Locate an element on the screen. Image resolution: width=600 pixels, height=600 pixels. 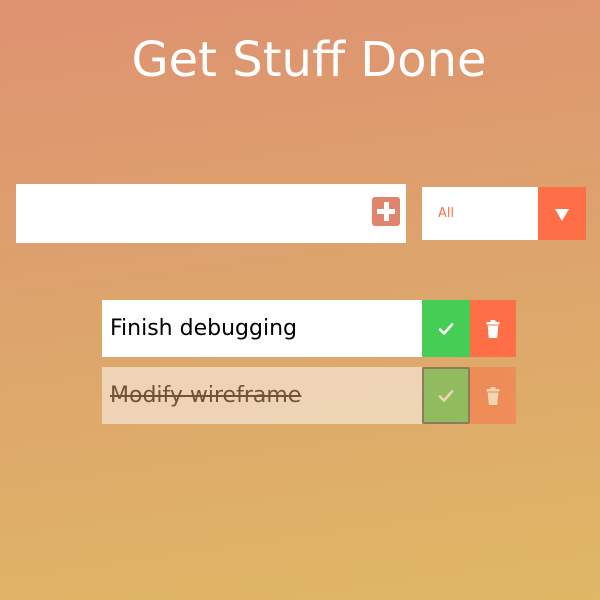
todo-input is located at coordinates (191, 213).